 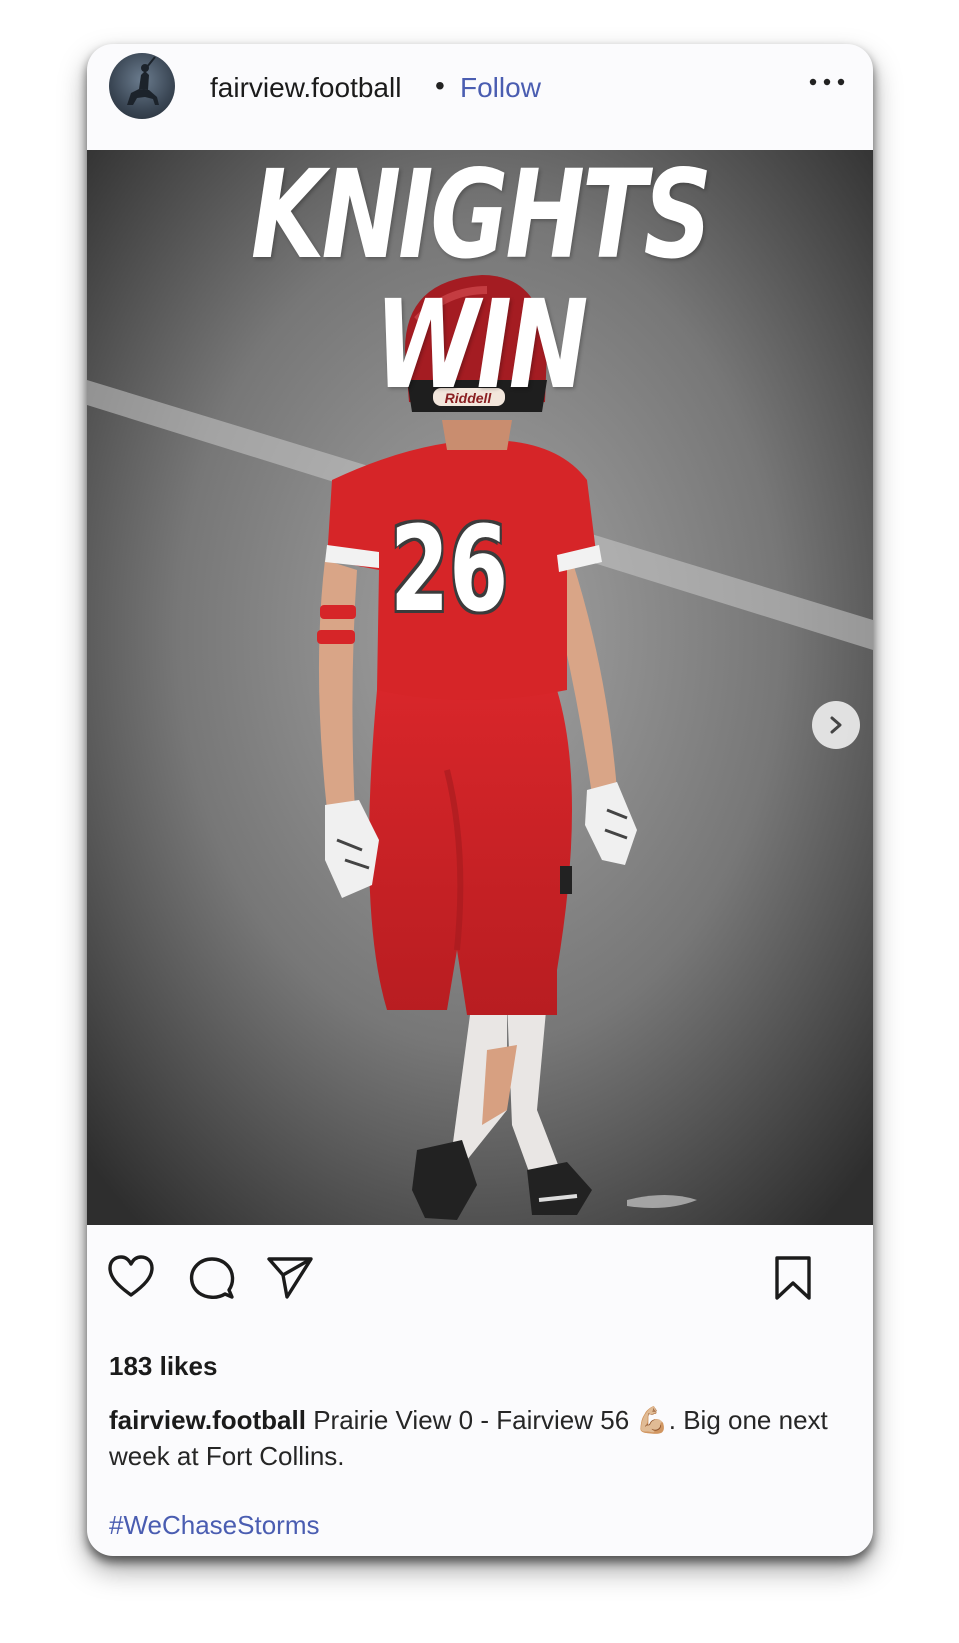 What do you see at coordinates (468, 398) in the screenshot?
I see `helmet-brand-text: Riddell` at bounding box center [468, 398].